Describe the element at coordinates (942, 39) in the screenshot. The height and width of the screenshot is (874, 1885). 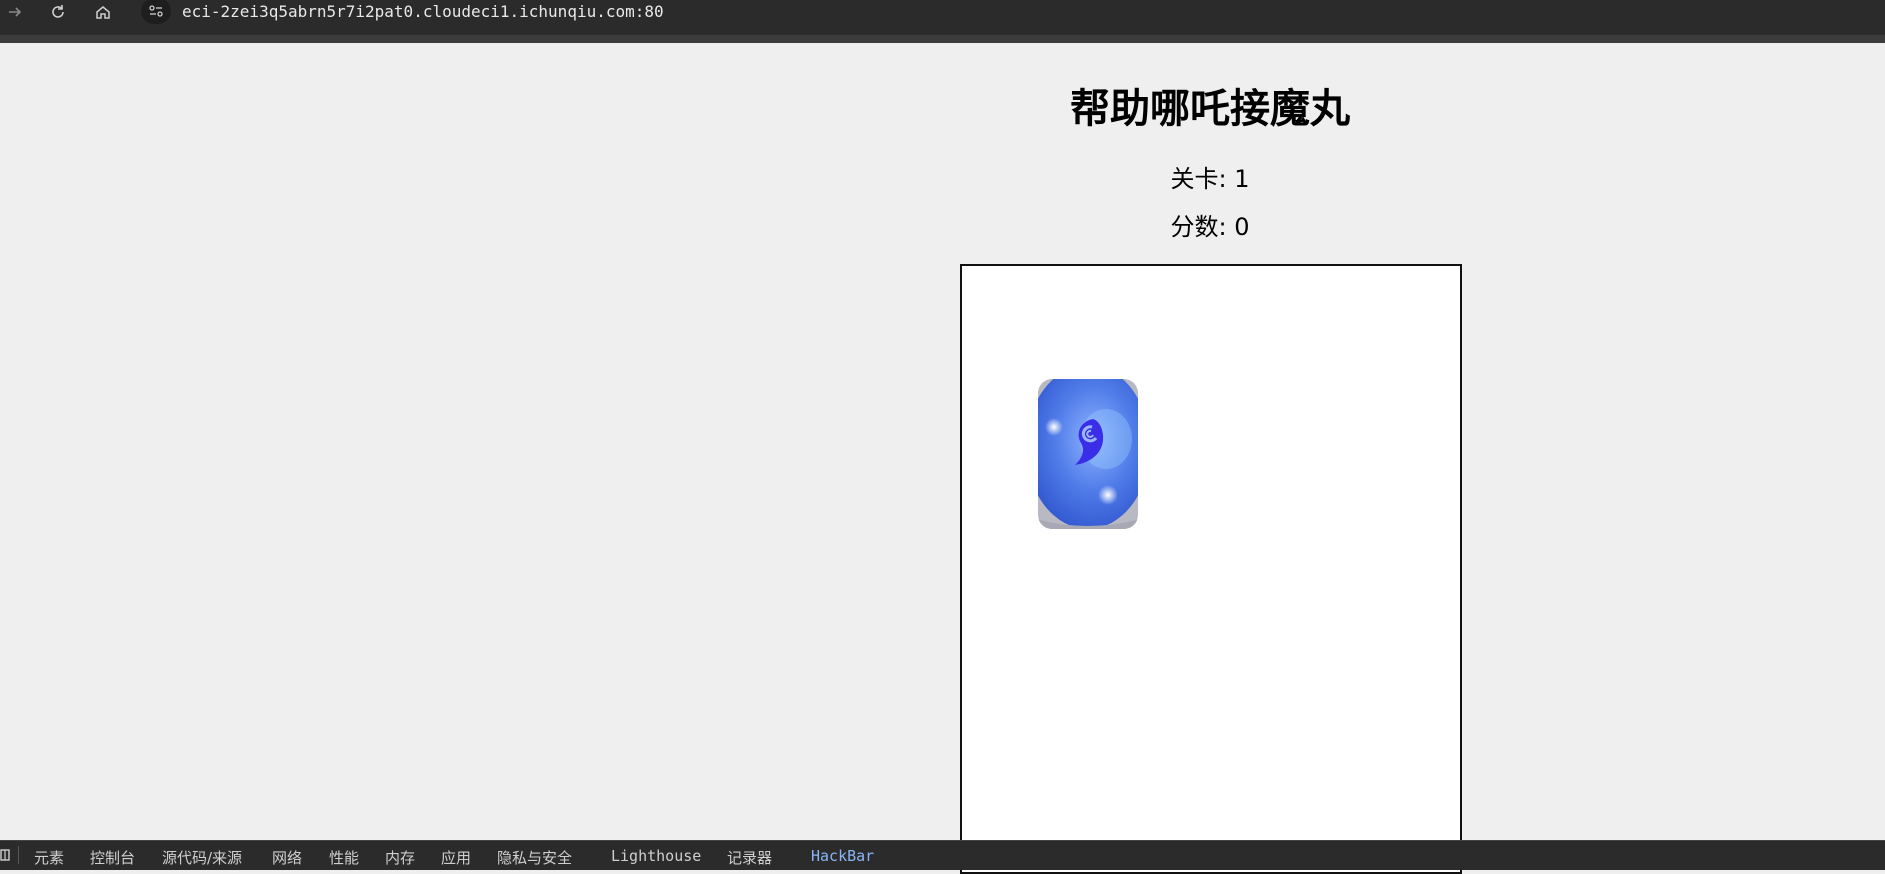
I see `toolbar-divider` at that location.